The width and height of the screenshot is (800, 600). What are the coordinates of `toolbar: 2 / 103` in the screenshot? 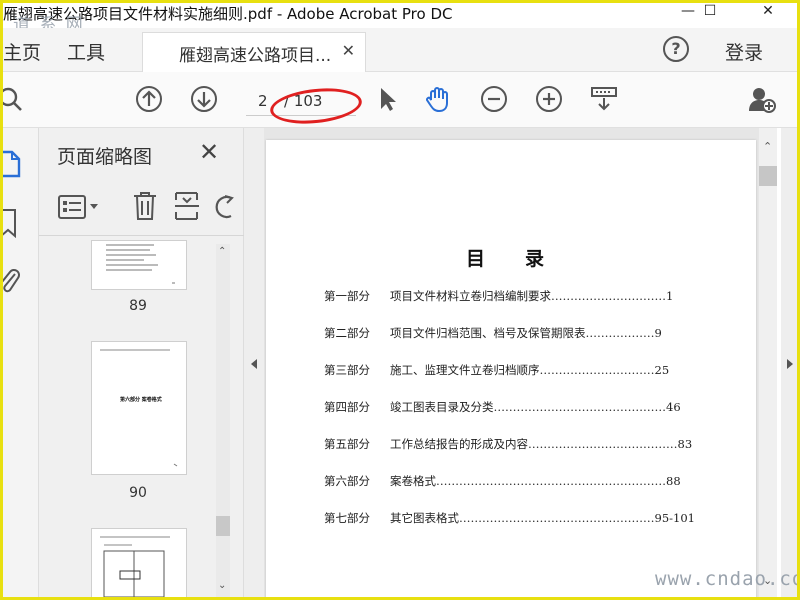 It's located at (400, 100).